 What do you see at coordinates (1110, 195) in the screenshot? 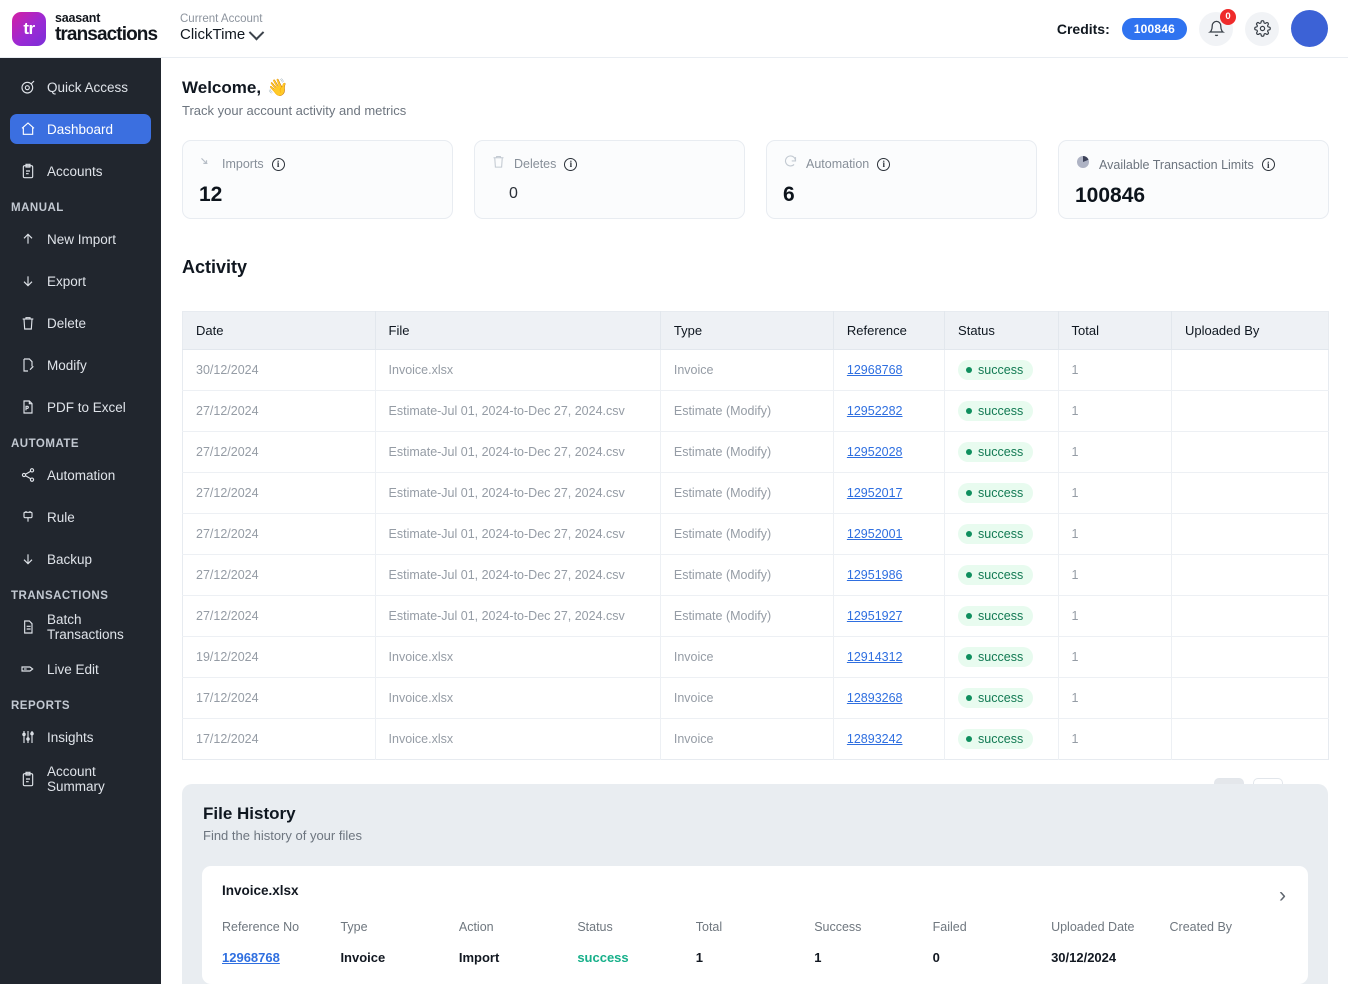
I see `stat-value: 100846` at bounding box center [1110, 195].